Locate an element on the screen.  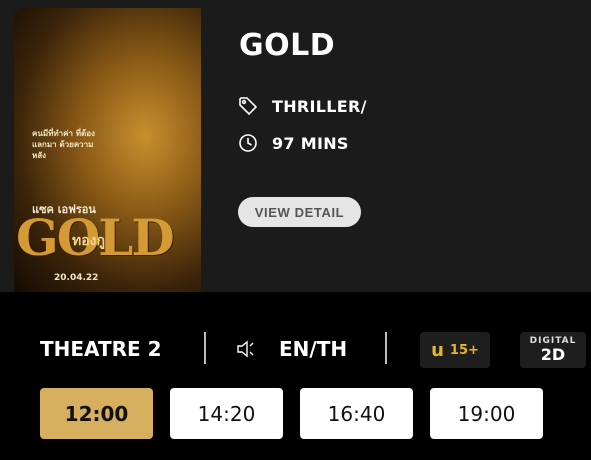
theatre-label: THEATRE 2 is located at coordinates (101, 349).